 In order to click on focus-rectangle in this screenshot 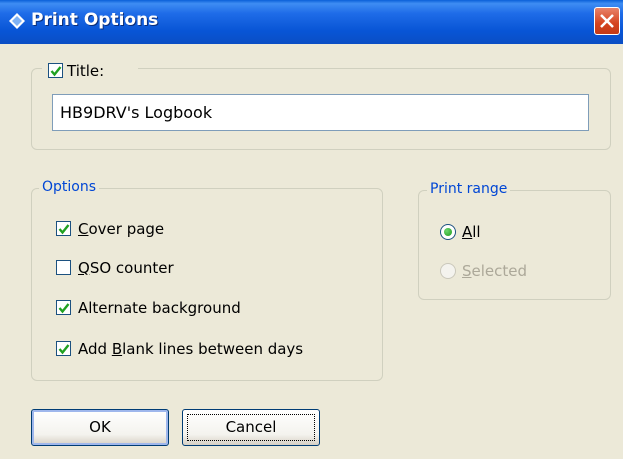, I will do `click(251, 427)`.